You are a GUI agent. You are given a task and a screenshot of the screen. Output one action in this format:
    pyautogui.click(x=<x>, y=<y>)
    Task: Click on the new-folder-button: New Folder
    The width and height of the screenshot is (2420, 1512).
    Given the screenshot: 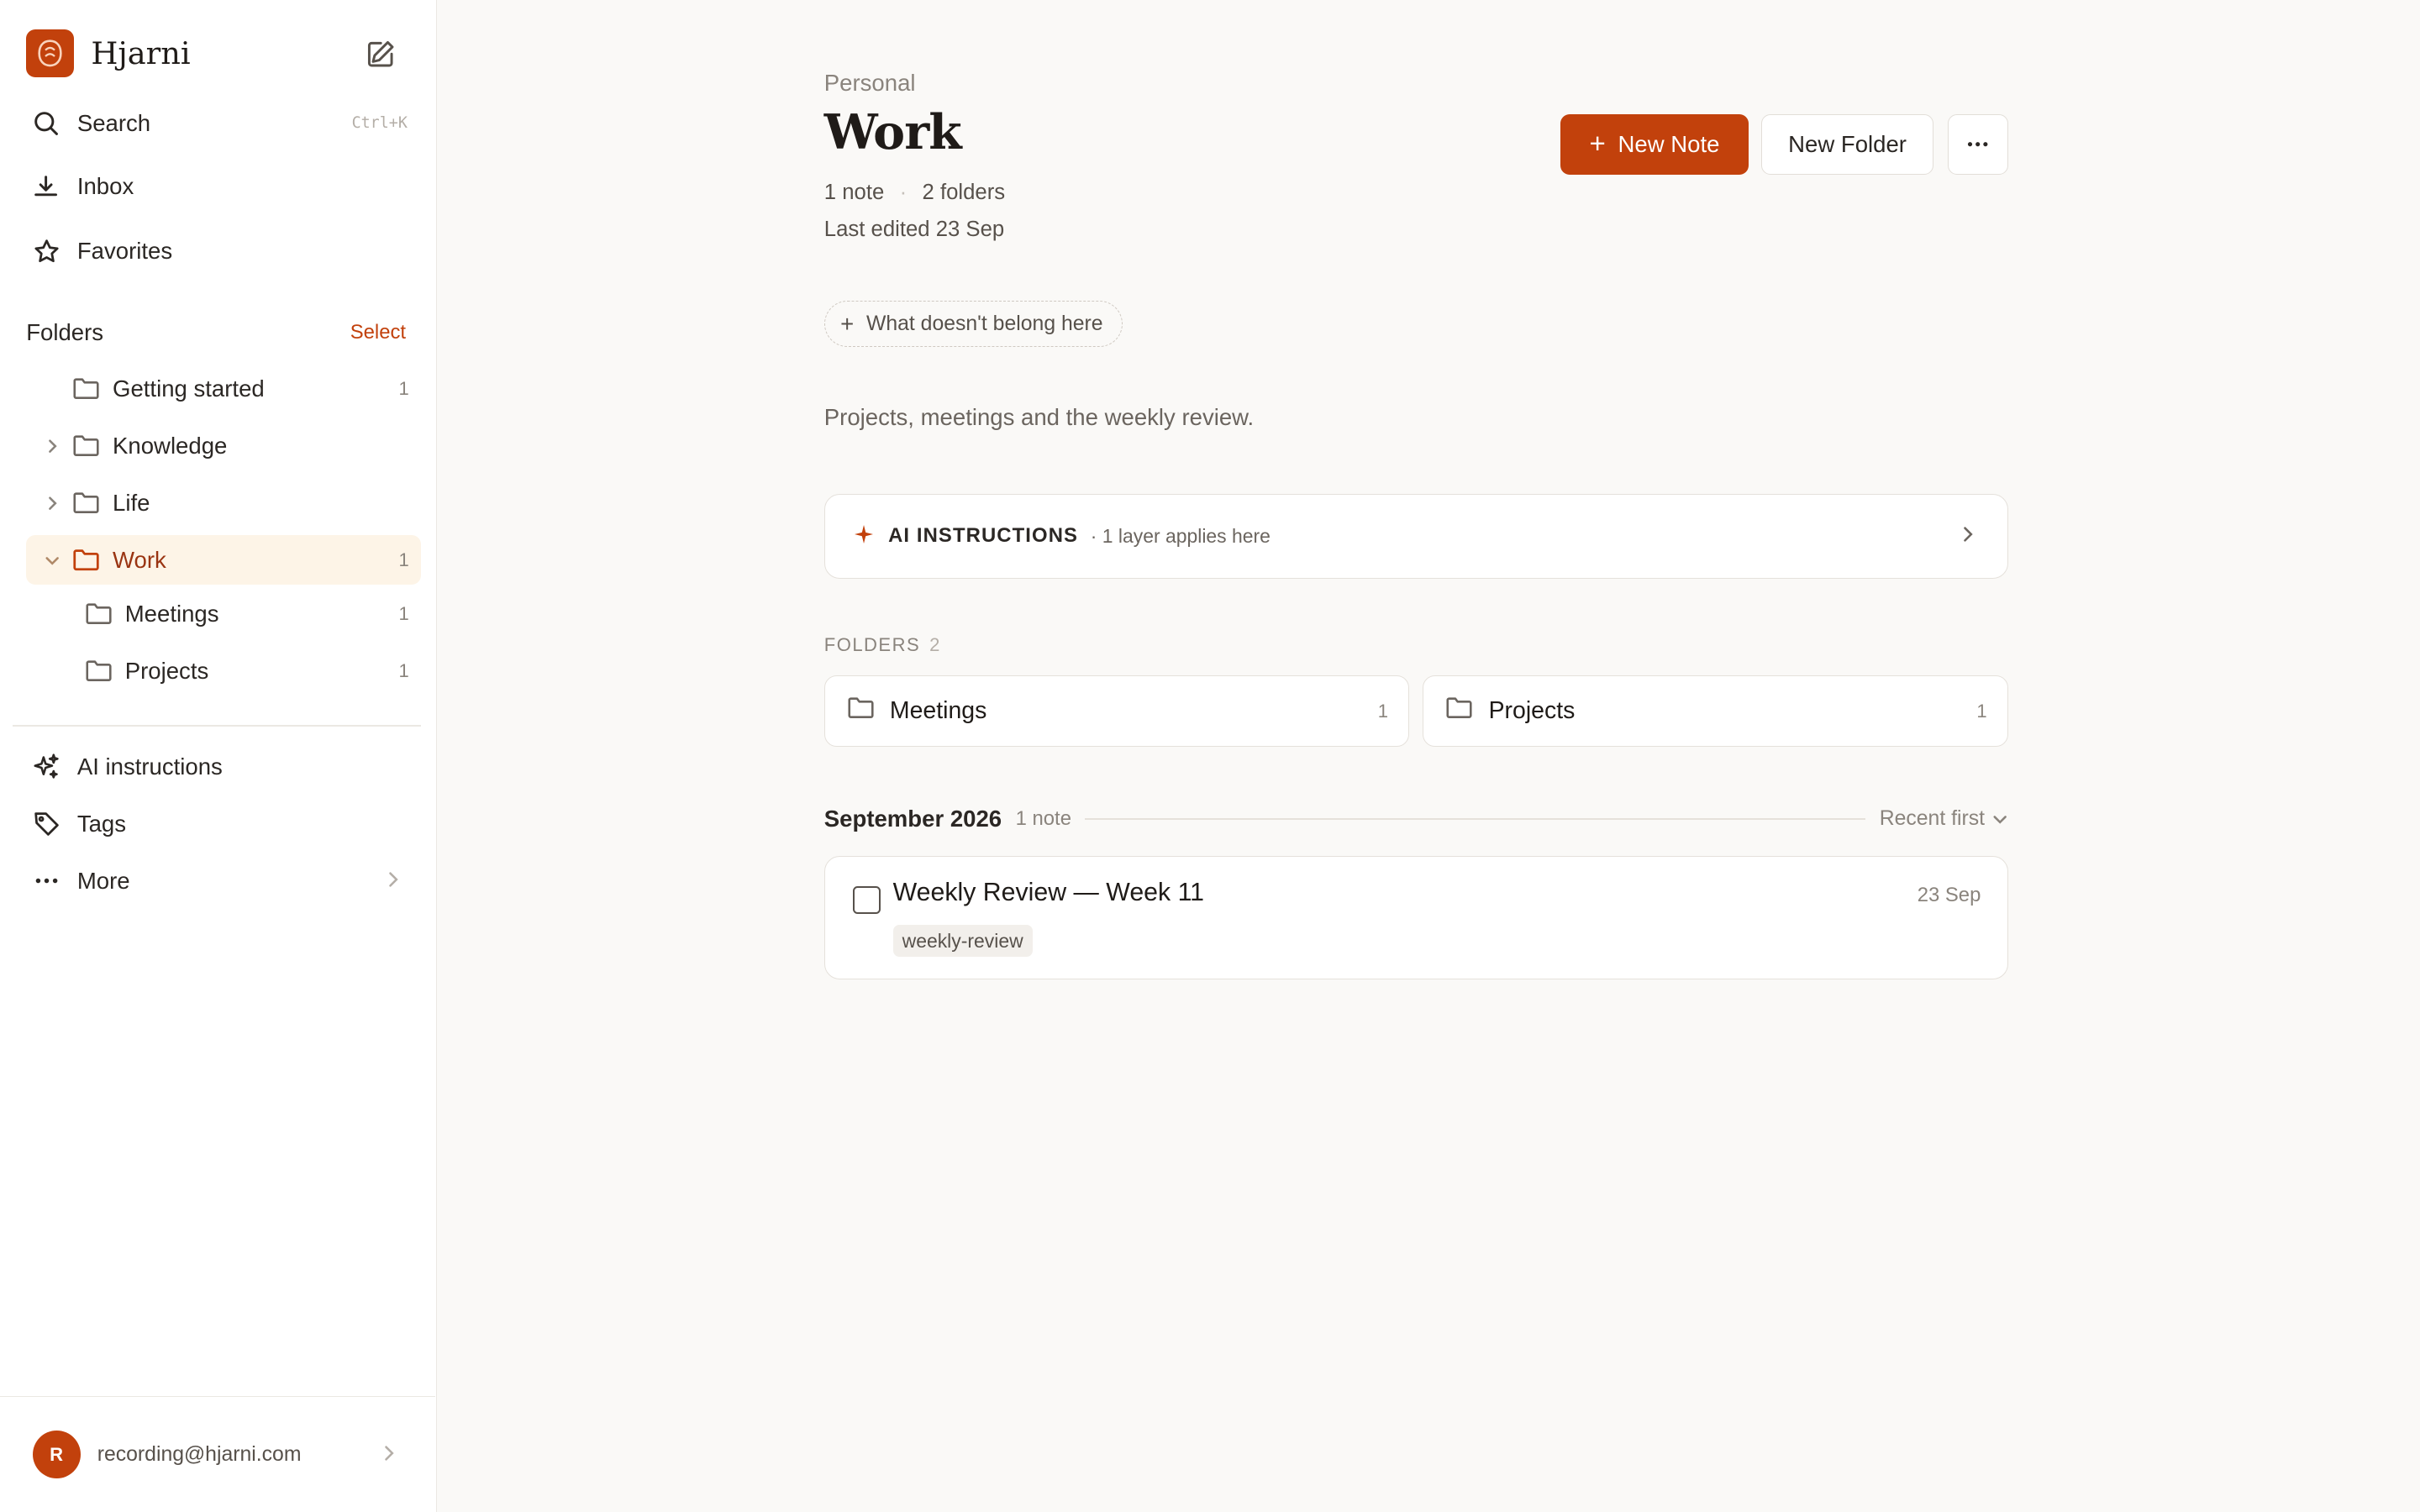 What is the action you would take?
    pyautogui.click(x=1847, y=144)
    